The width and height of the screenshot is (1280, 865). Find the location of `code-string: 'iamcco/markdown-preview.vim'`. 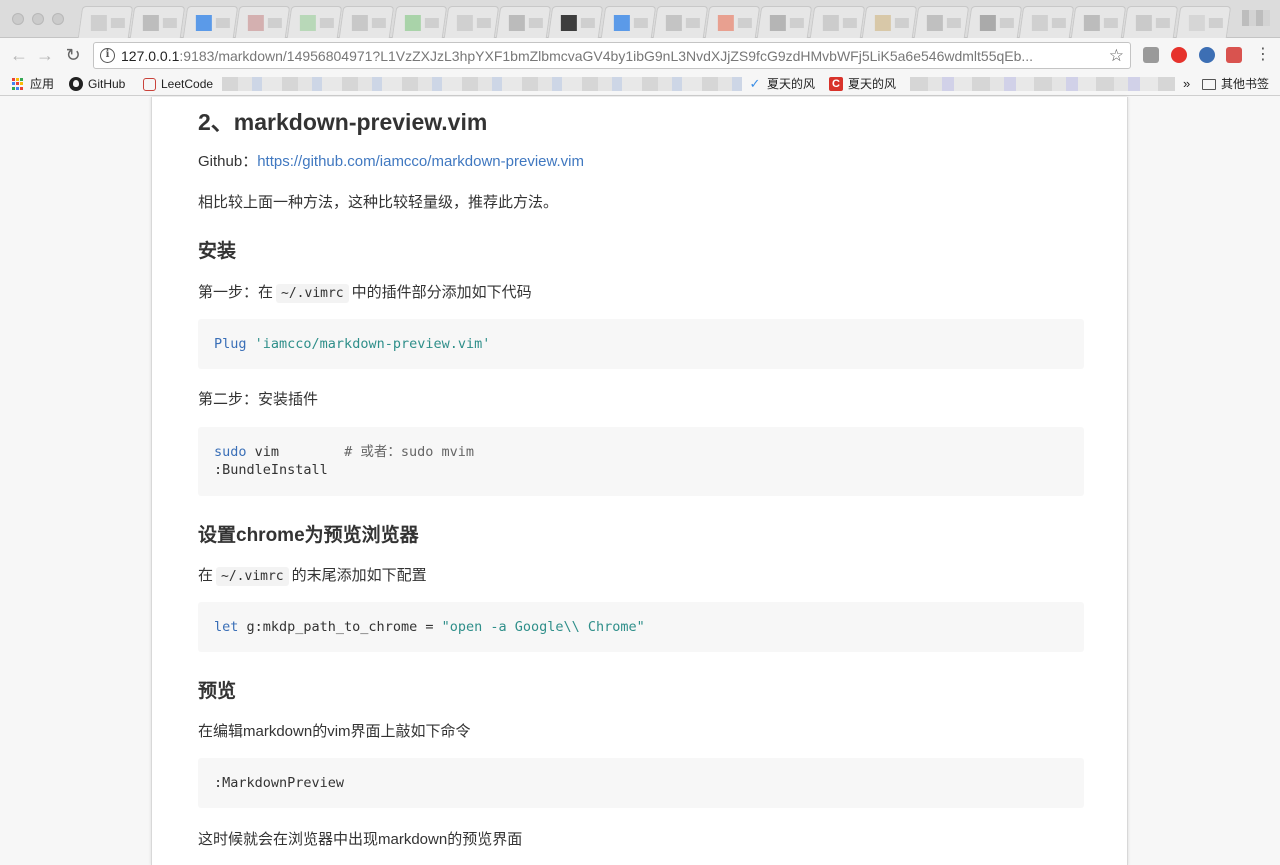

code-string: 'iamcco/markdown-preview.vim' is located at coordinates (372, 344).